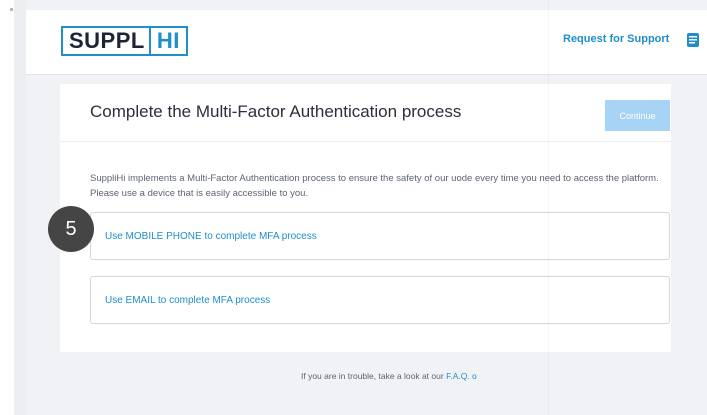 This screenshot has width=707, height=415. What do you see at coordinates (7, 207) in the screenshot?
I see `left-edge` at bounding box center [7, 207].